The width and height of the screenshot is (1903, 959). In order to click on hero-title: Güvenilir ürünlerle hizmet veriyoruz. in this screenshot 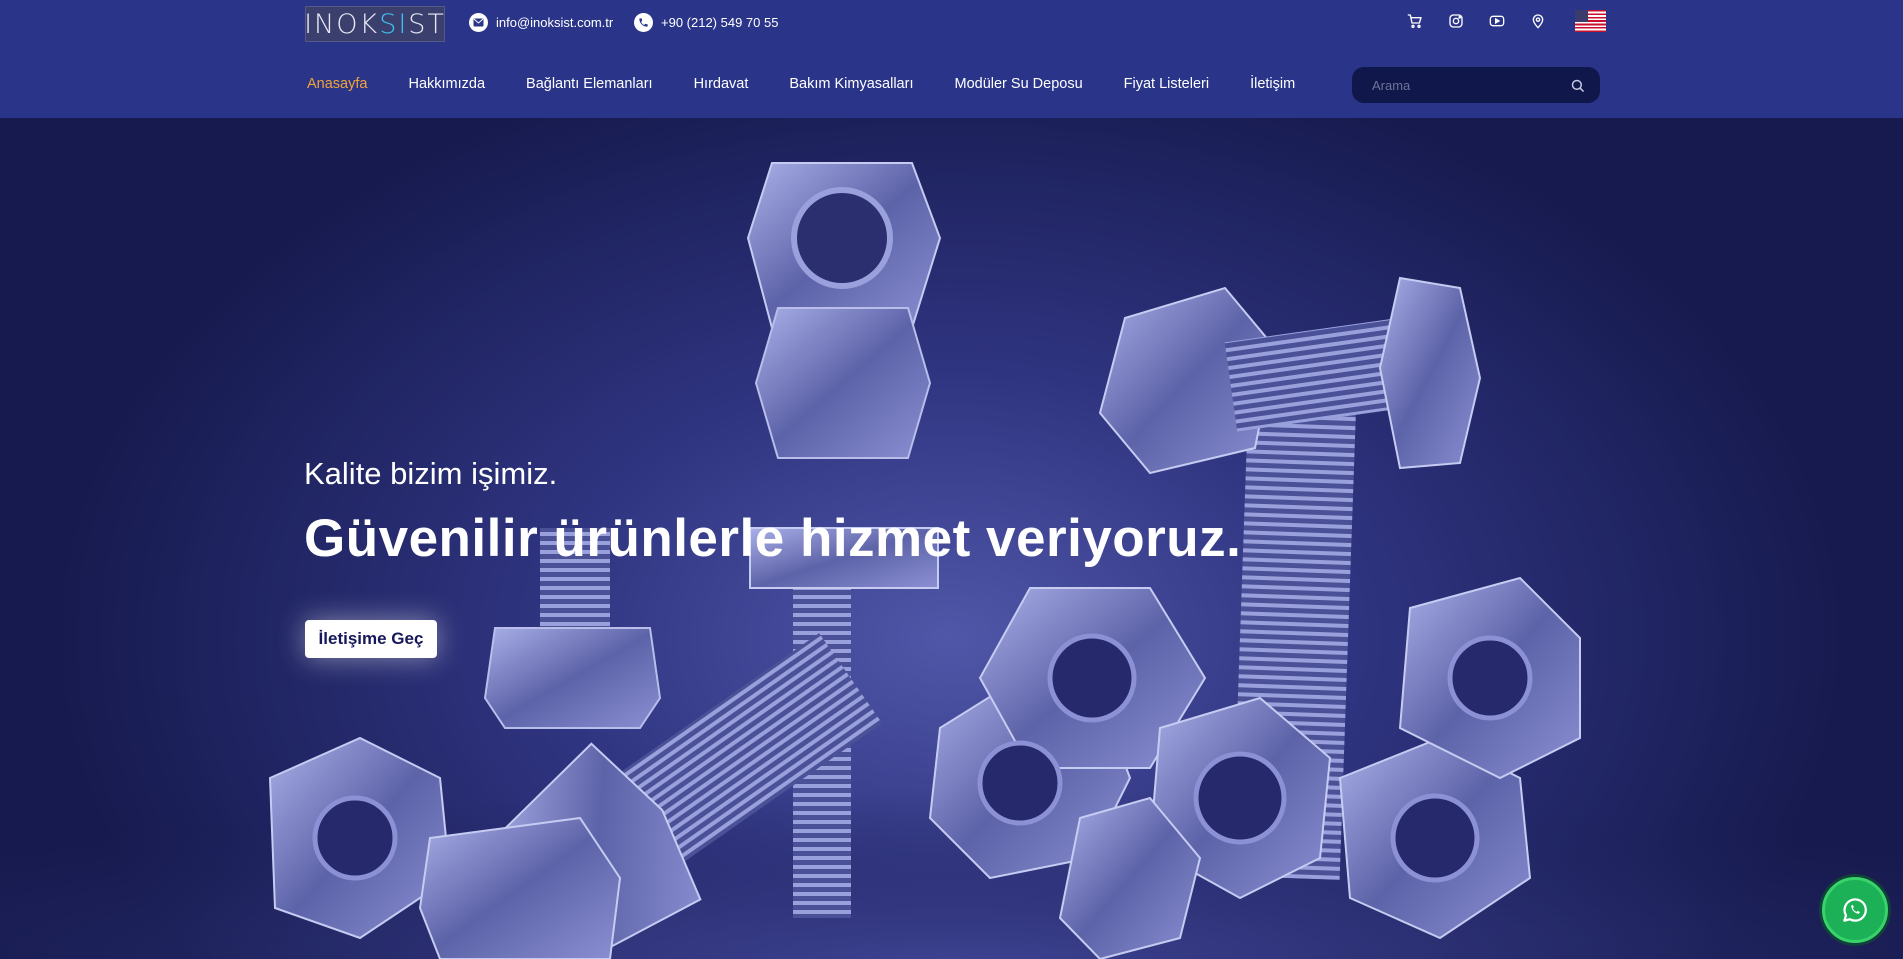, I will do `click(773, 538)`.